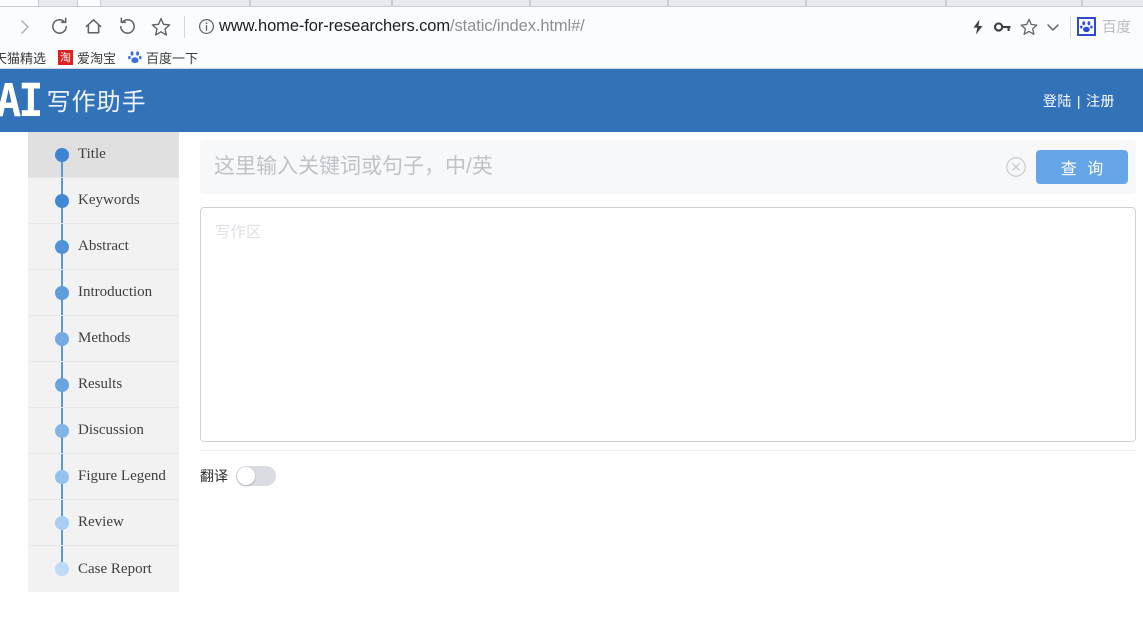 The height and width of the screenshot is (619, 1143). I want to click on forward-arrow-icon, so click(25, 27).